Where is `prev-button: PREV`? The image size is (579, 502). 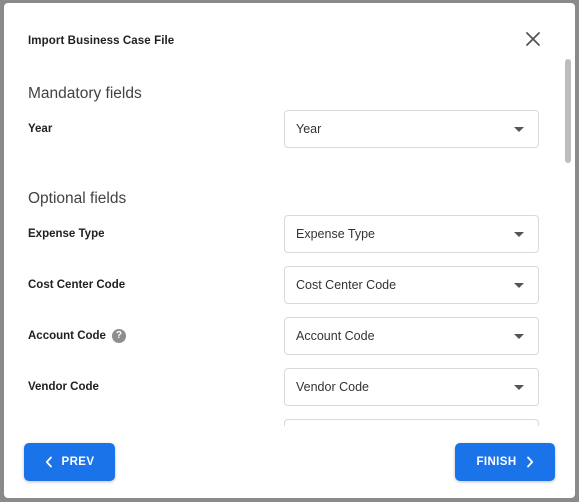 prev-button: PREV is located at coordinates (69, 462).